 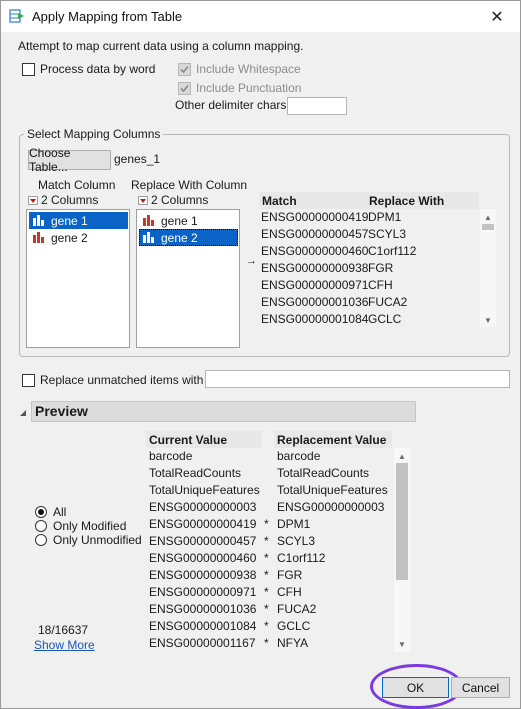 I want to click on preview-cell-current: ENSG00000000460, so click(x=203, y=558).